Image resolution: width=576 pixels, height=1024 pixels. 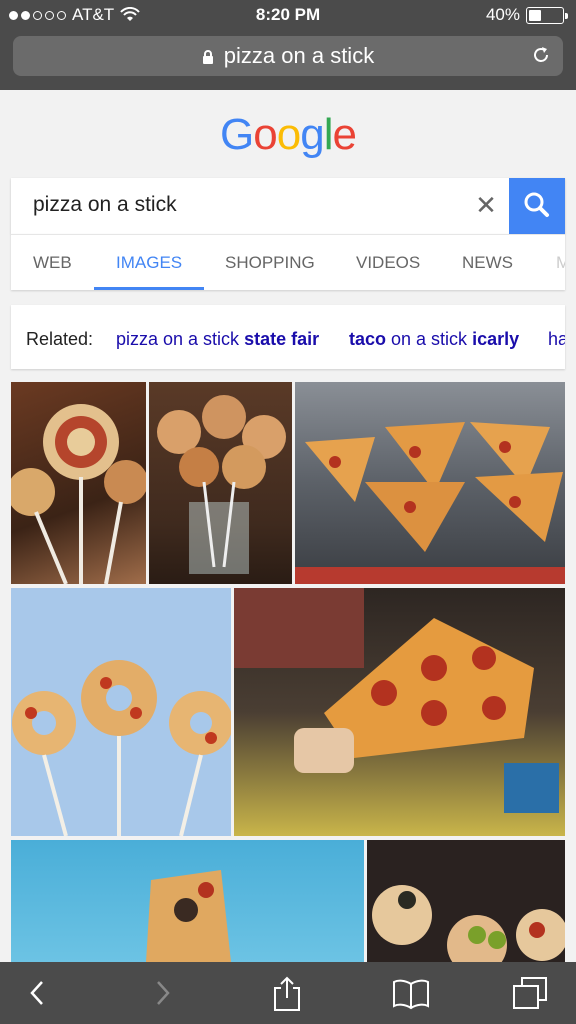 What do you see at coordinates (207, 57) in the screenshot?
I see `lock-icon` at bounding box center [207, 57].